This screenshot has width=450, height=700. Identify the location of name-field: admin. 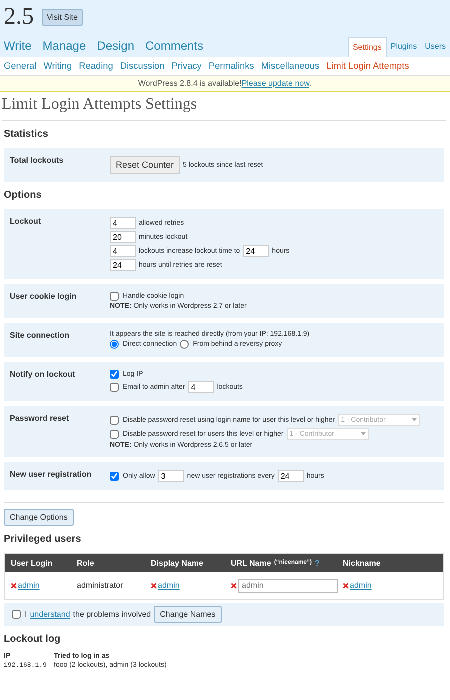
(288, 585).